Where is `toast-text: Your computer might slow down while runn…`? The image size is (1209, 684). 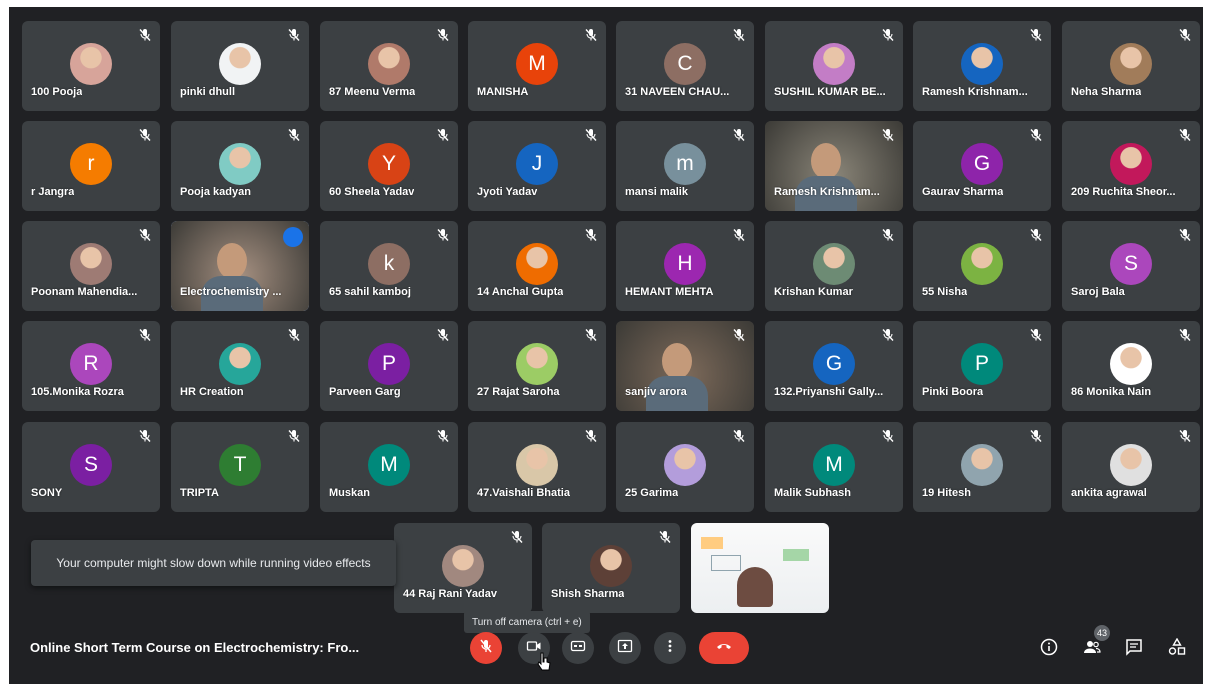 toast-text: Your computer might slow down while runn… is located at coordinates (213, 563).